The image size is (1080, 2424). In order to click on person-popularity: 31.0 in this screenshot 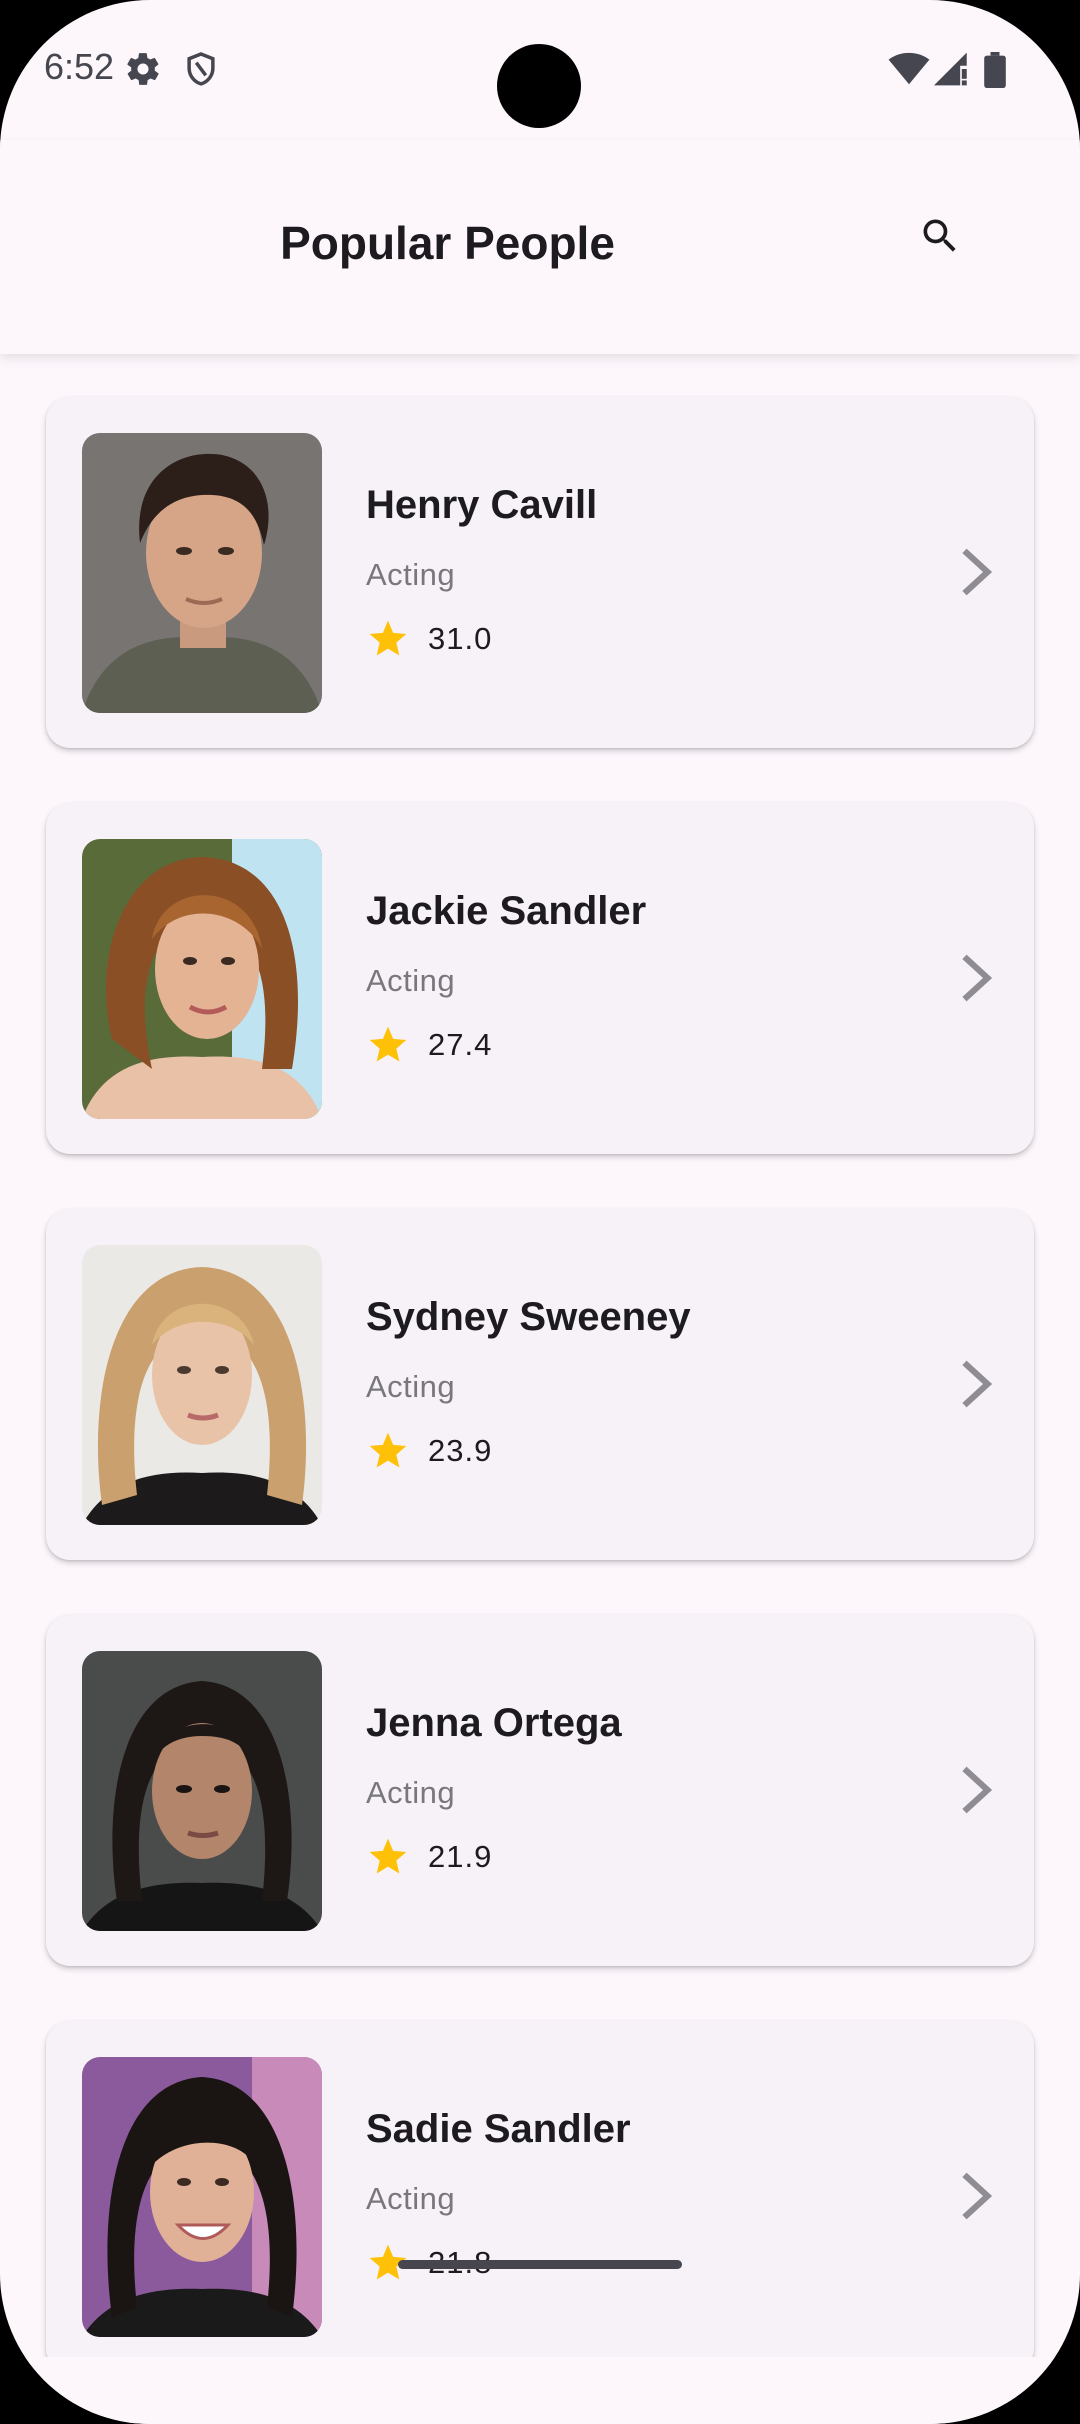, I will do `click(460, 638)`.